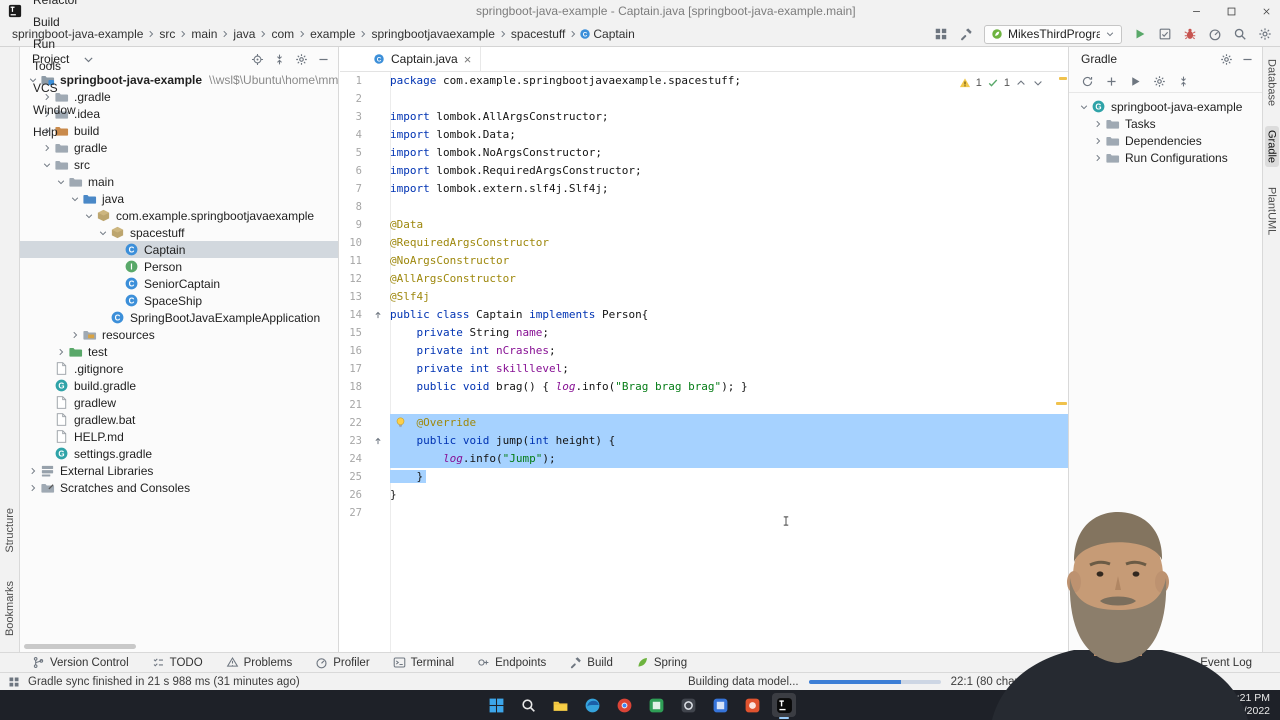 This screenshot has width=1280, height=720. Describe the element at coordinates (56, 66) in the screenshot. I see `menu-tools: Tools` at that location.